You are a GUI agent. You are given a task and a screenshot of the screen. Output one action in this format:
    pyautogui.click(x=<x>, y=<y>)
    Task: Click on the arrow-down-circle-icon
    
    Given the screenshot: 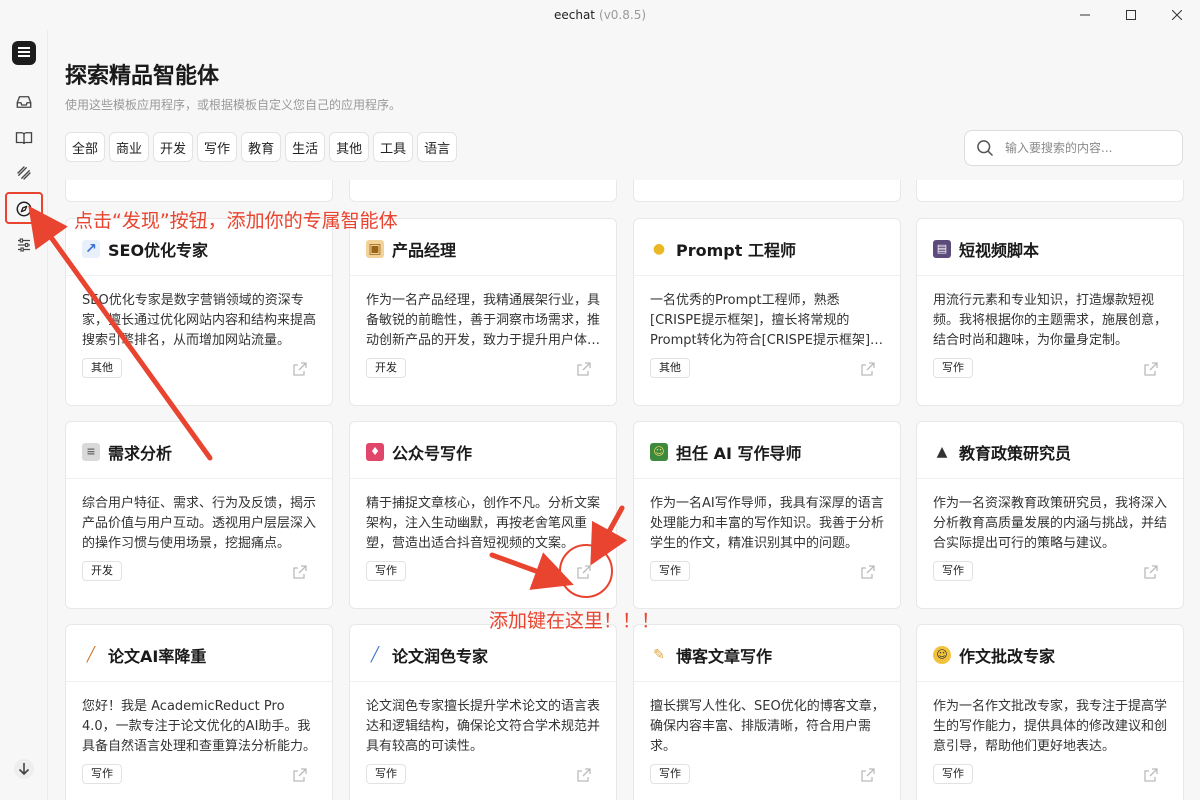 What is the action you would take?
    pyautogui.click(x=24, y=769)
    